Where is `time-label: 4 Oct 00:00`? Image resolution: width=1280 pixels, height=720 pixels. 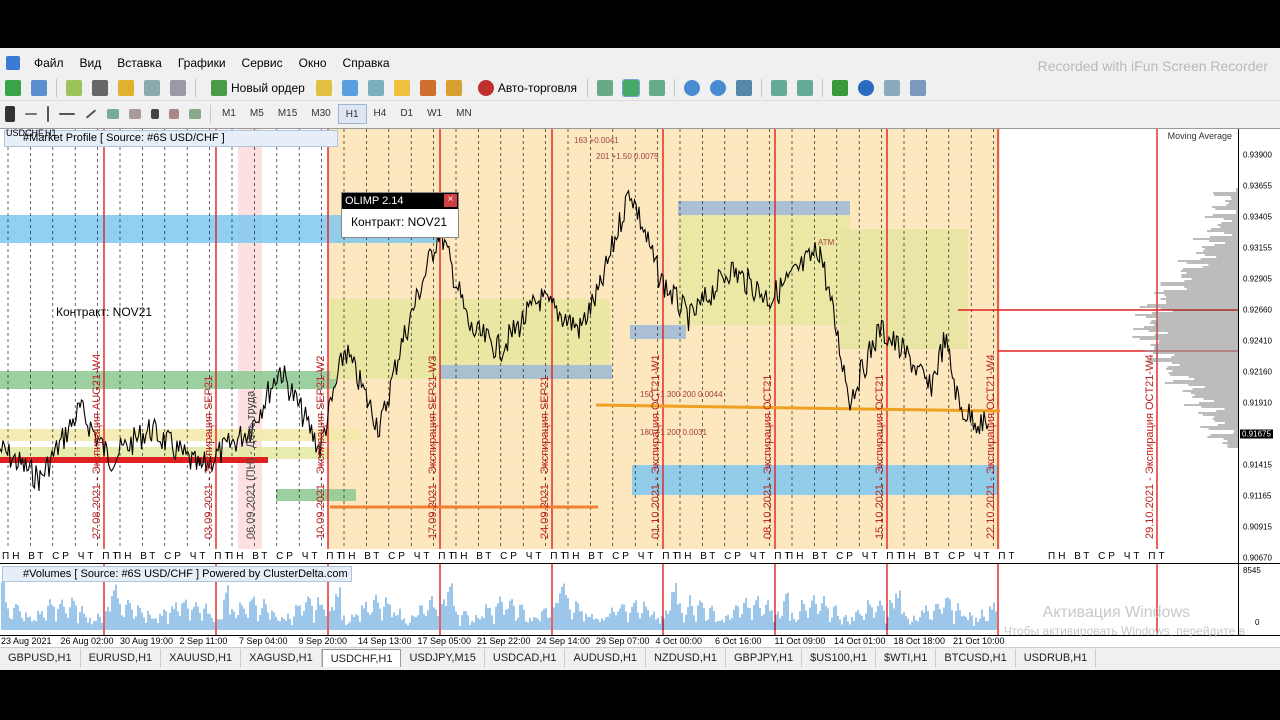
time-label: 4 Oct 00:00 is located at coordinates (679, 641).